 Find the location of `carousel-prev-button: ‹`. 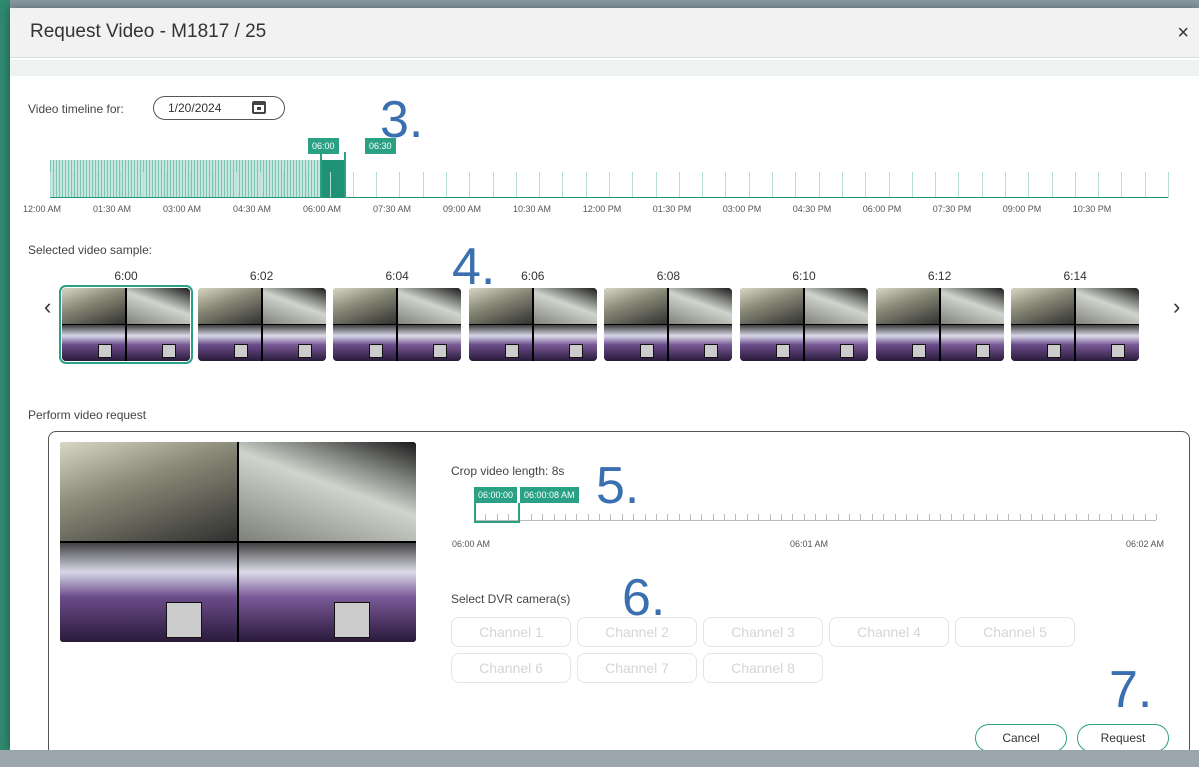

carousel-prev-button: ‹ is located at coordinates (47, 307).